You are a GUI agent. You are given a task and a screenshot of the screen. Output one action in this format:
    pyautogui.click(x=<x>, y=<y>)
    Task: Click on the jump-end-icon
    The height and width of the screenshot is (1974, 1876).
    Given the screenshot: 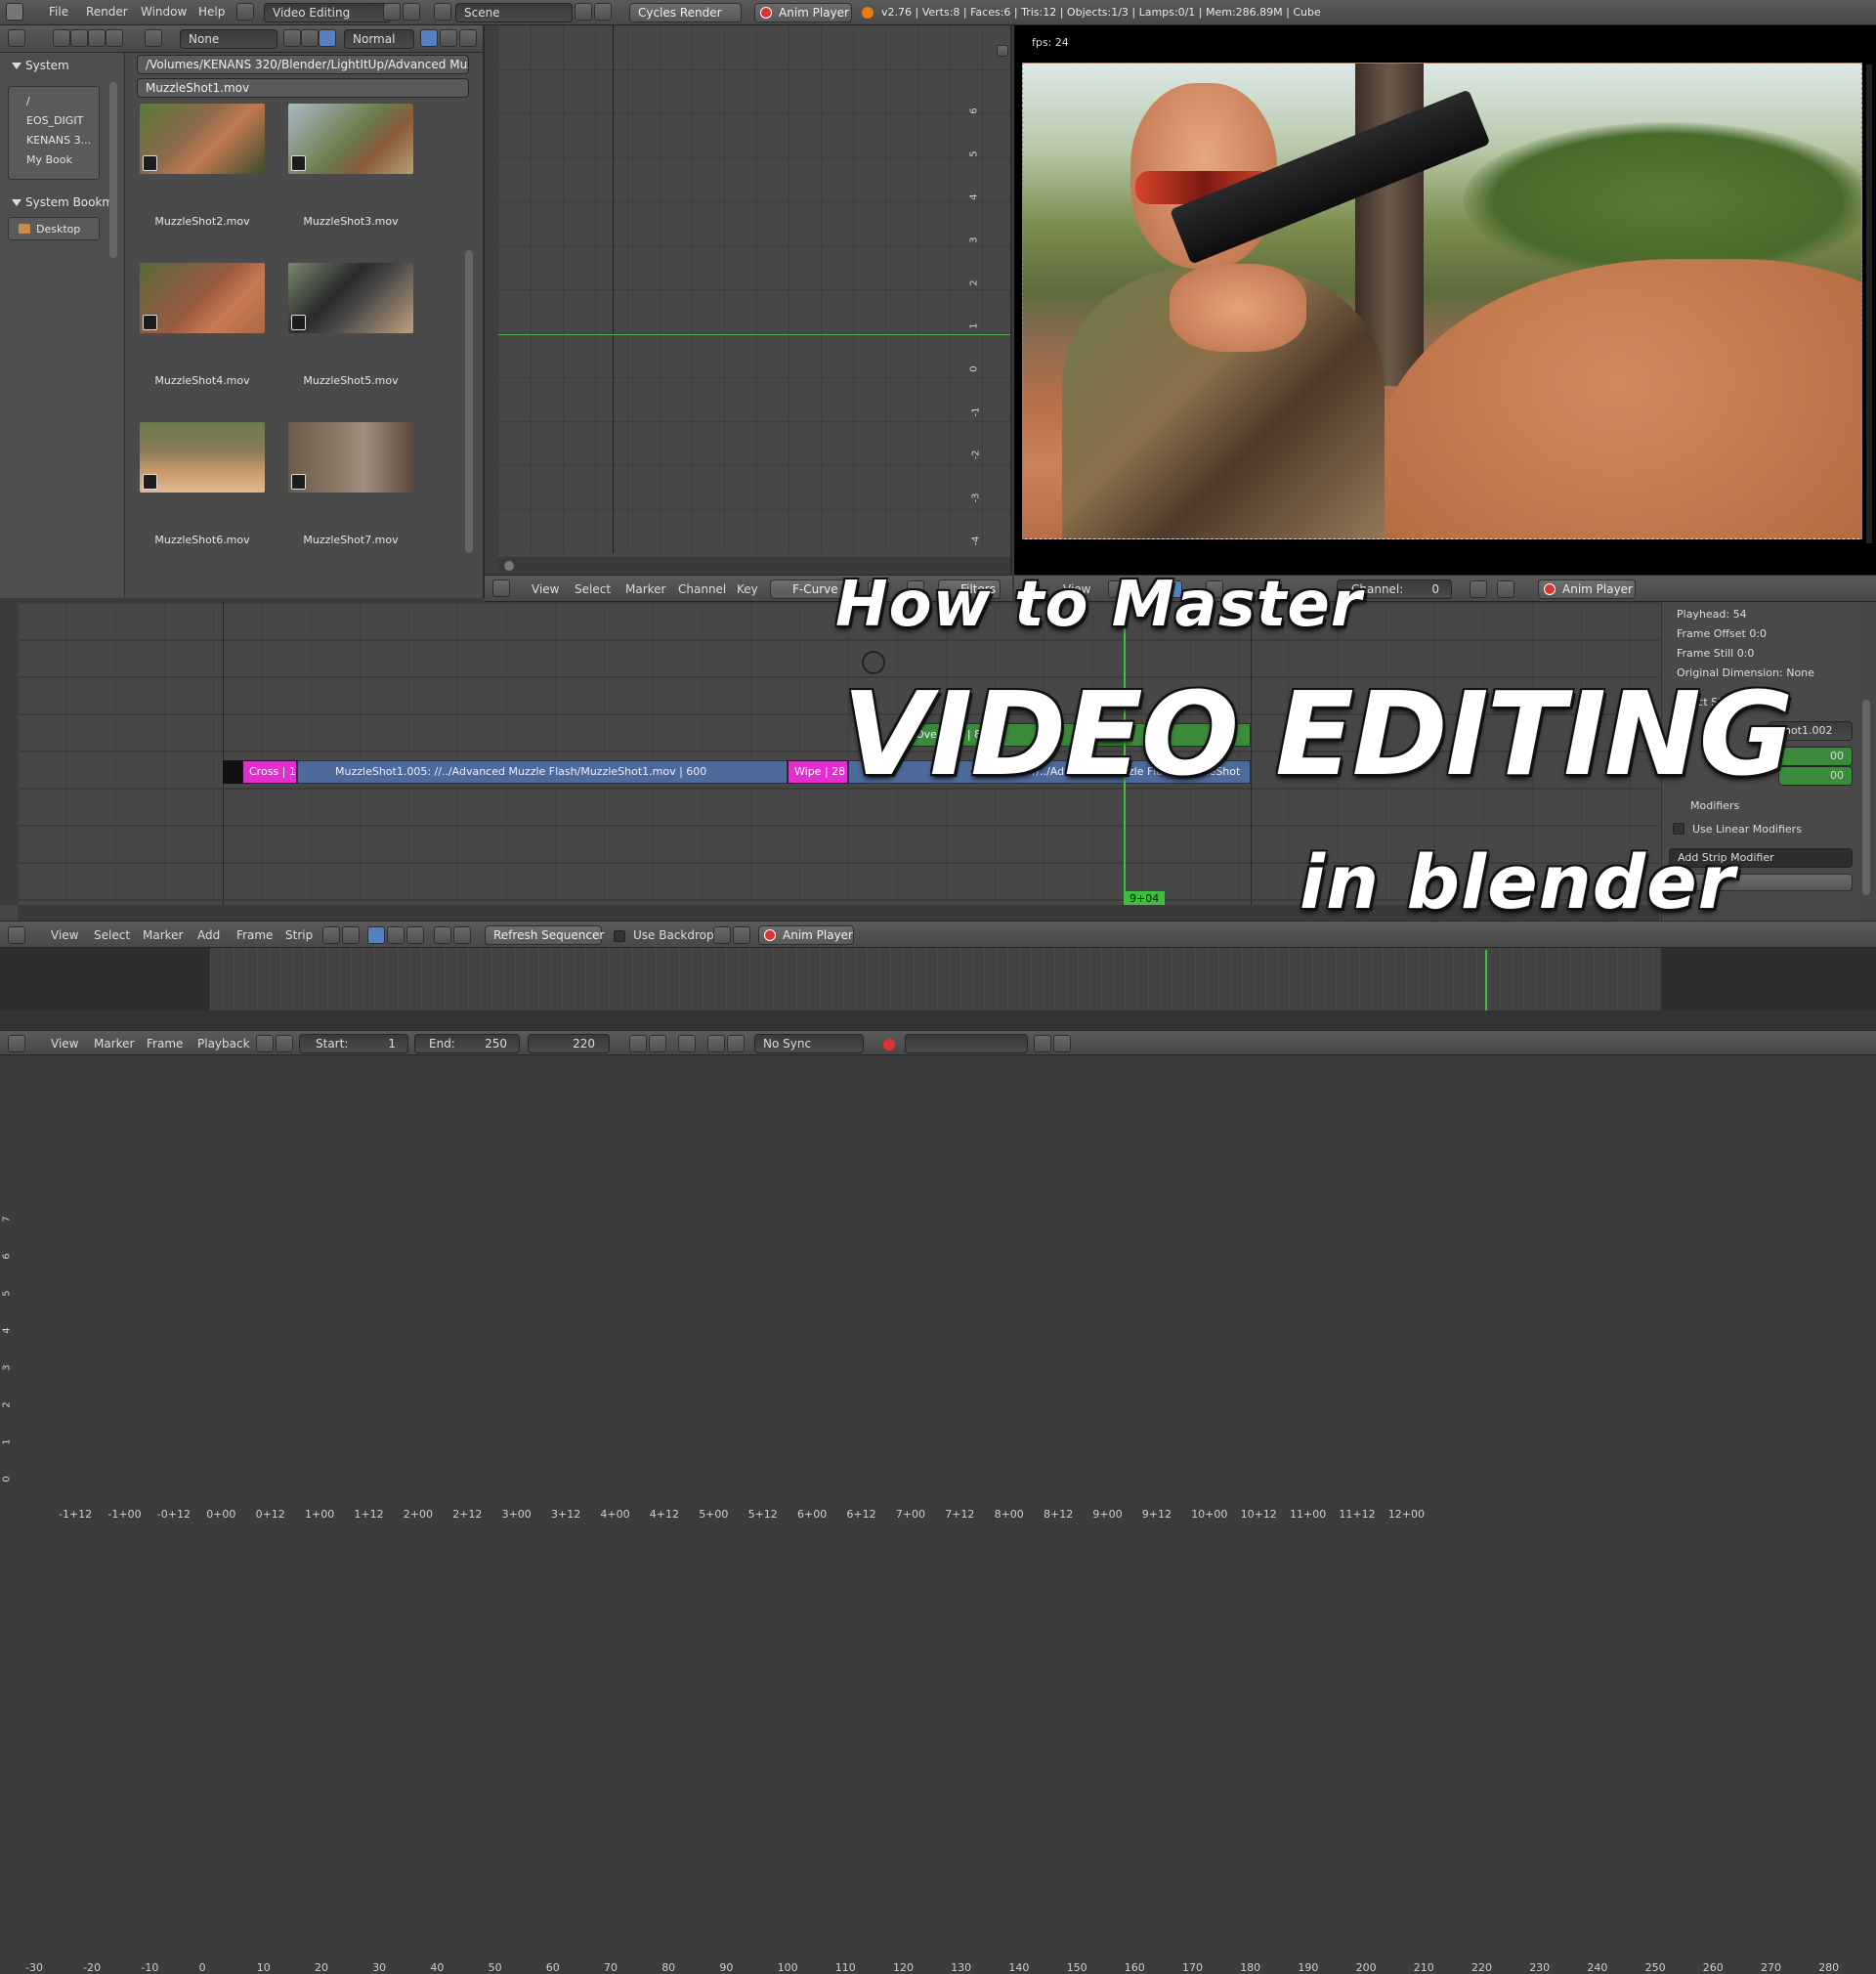 What is the action you would take?
    pyautogui.click(x=736, y=1043)
    